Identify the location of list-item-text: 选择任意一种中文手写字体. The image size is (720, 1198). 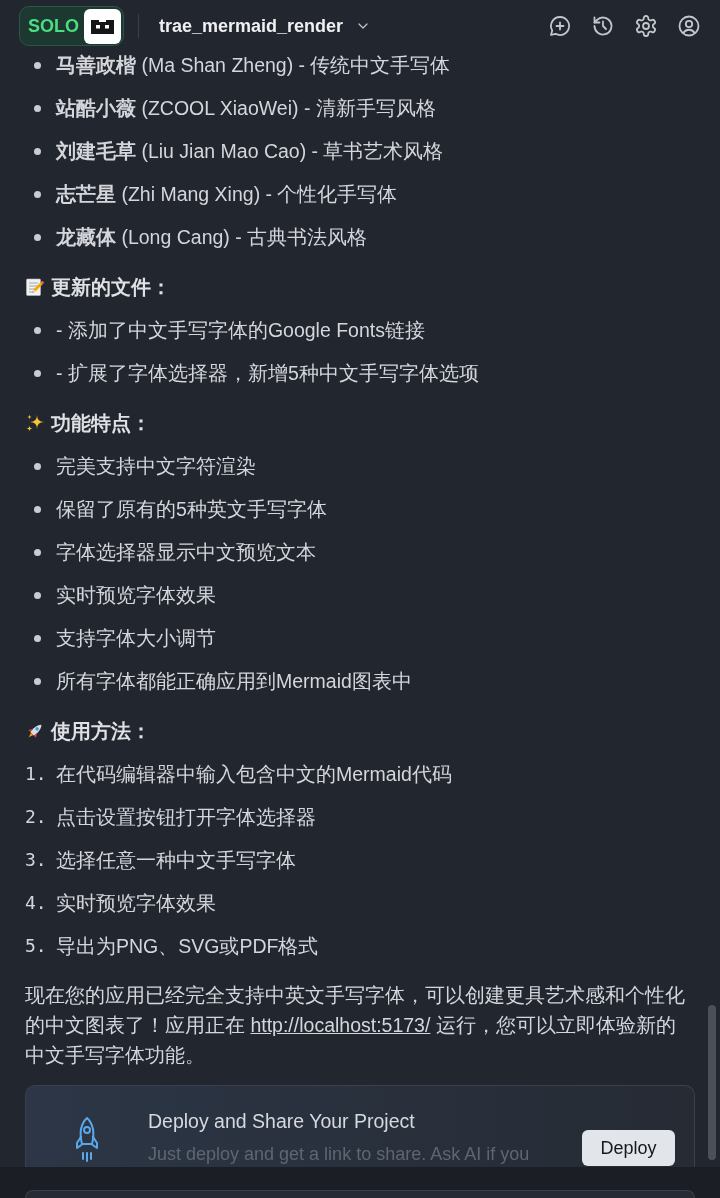
(176, 860).